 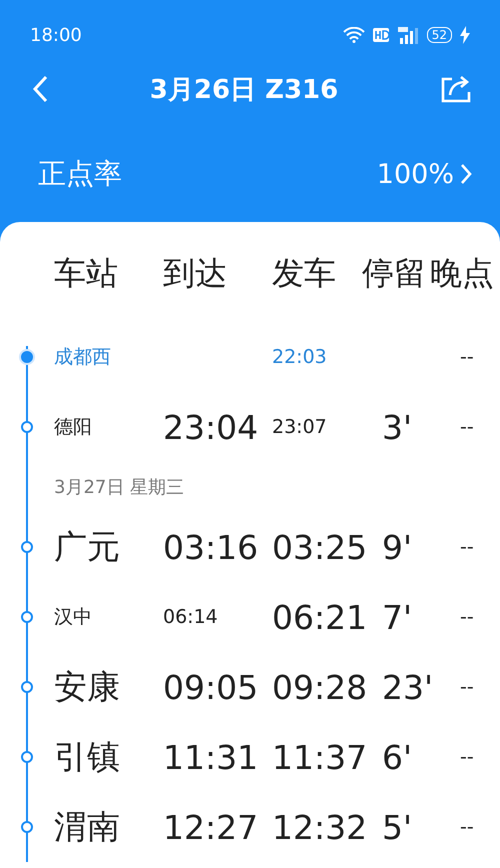 I want to click on arrival-time: 06:14, so click(x=190, y=617).